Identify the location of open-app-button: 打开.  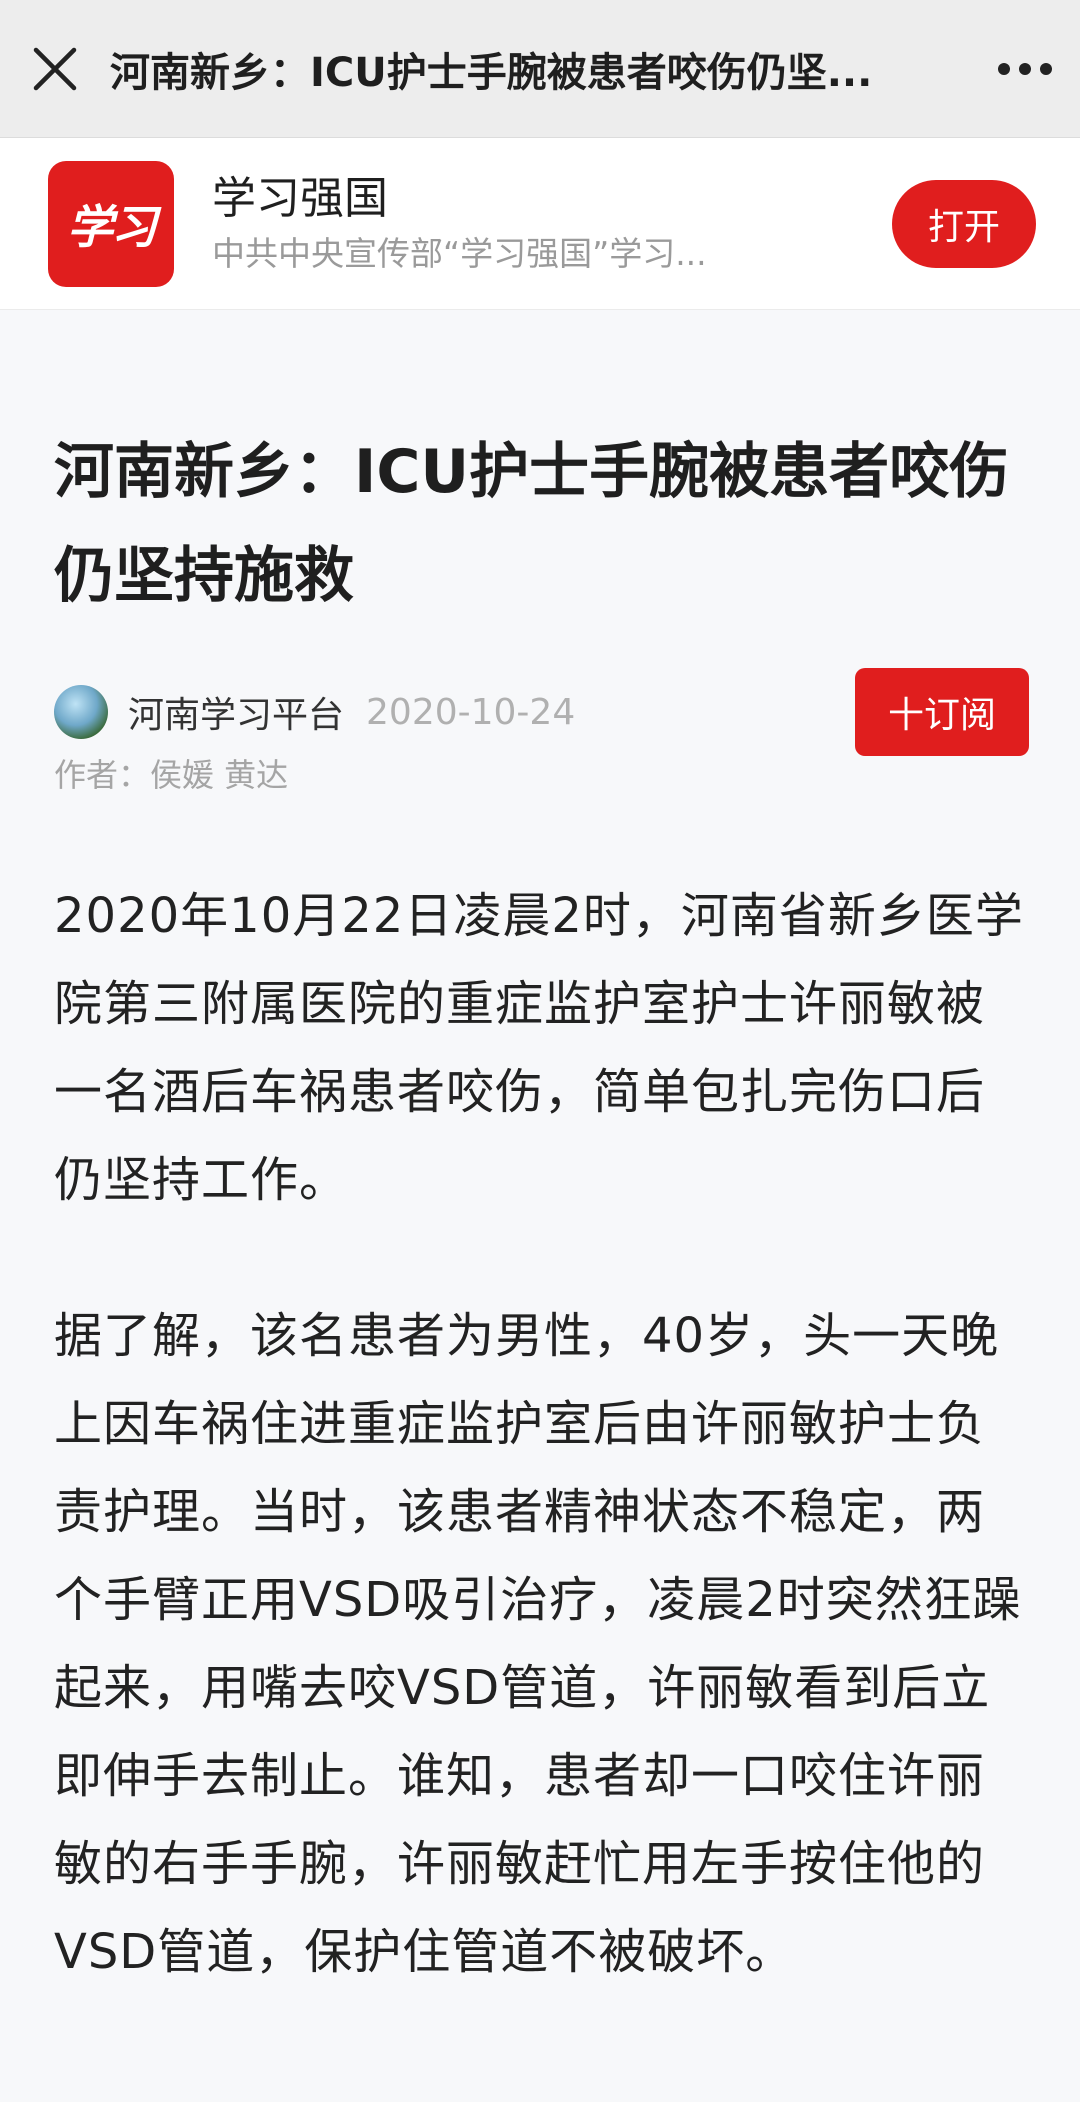
(964, 223).